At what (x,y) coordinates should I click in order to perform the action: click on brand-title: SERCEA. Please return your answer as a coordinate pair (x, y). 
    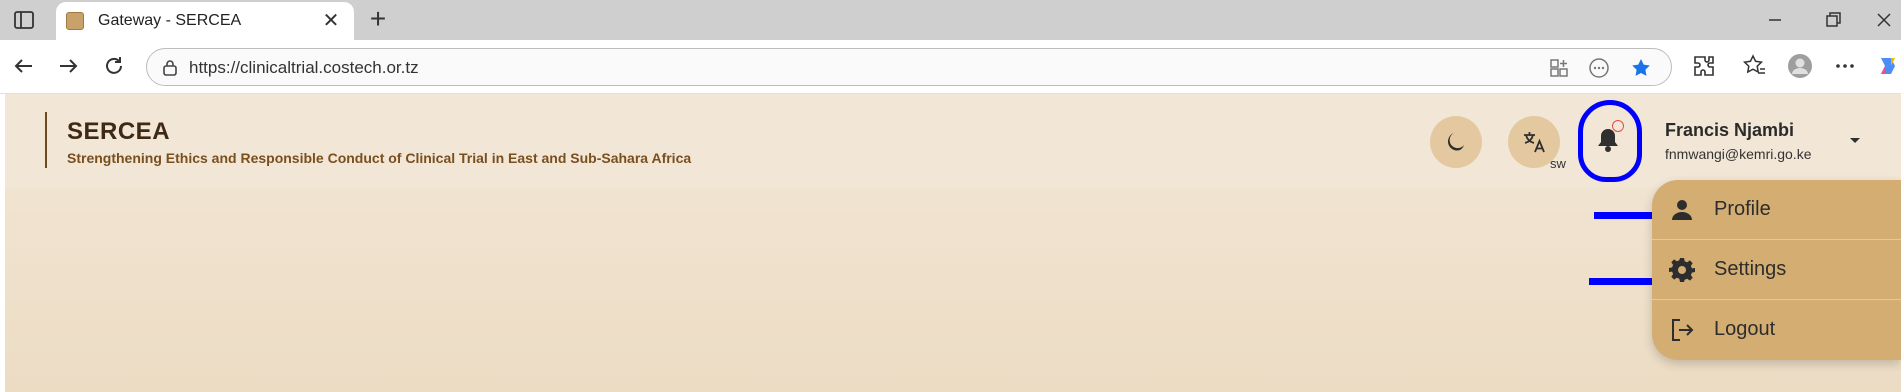
    Looking at the image, I should click on (118, 132).